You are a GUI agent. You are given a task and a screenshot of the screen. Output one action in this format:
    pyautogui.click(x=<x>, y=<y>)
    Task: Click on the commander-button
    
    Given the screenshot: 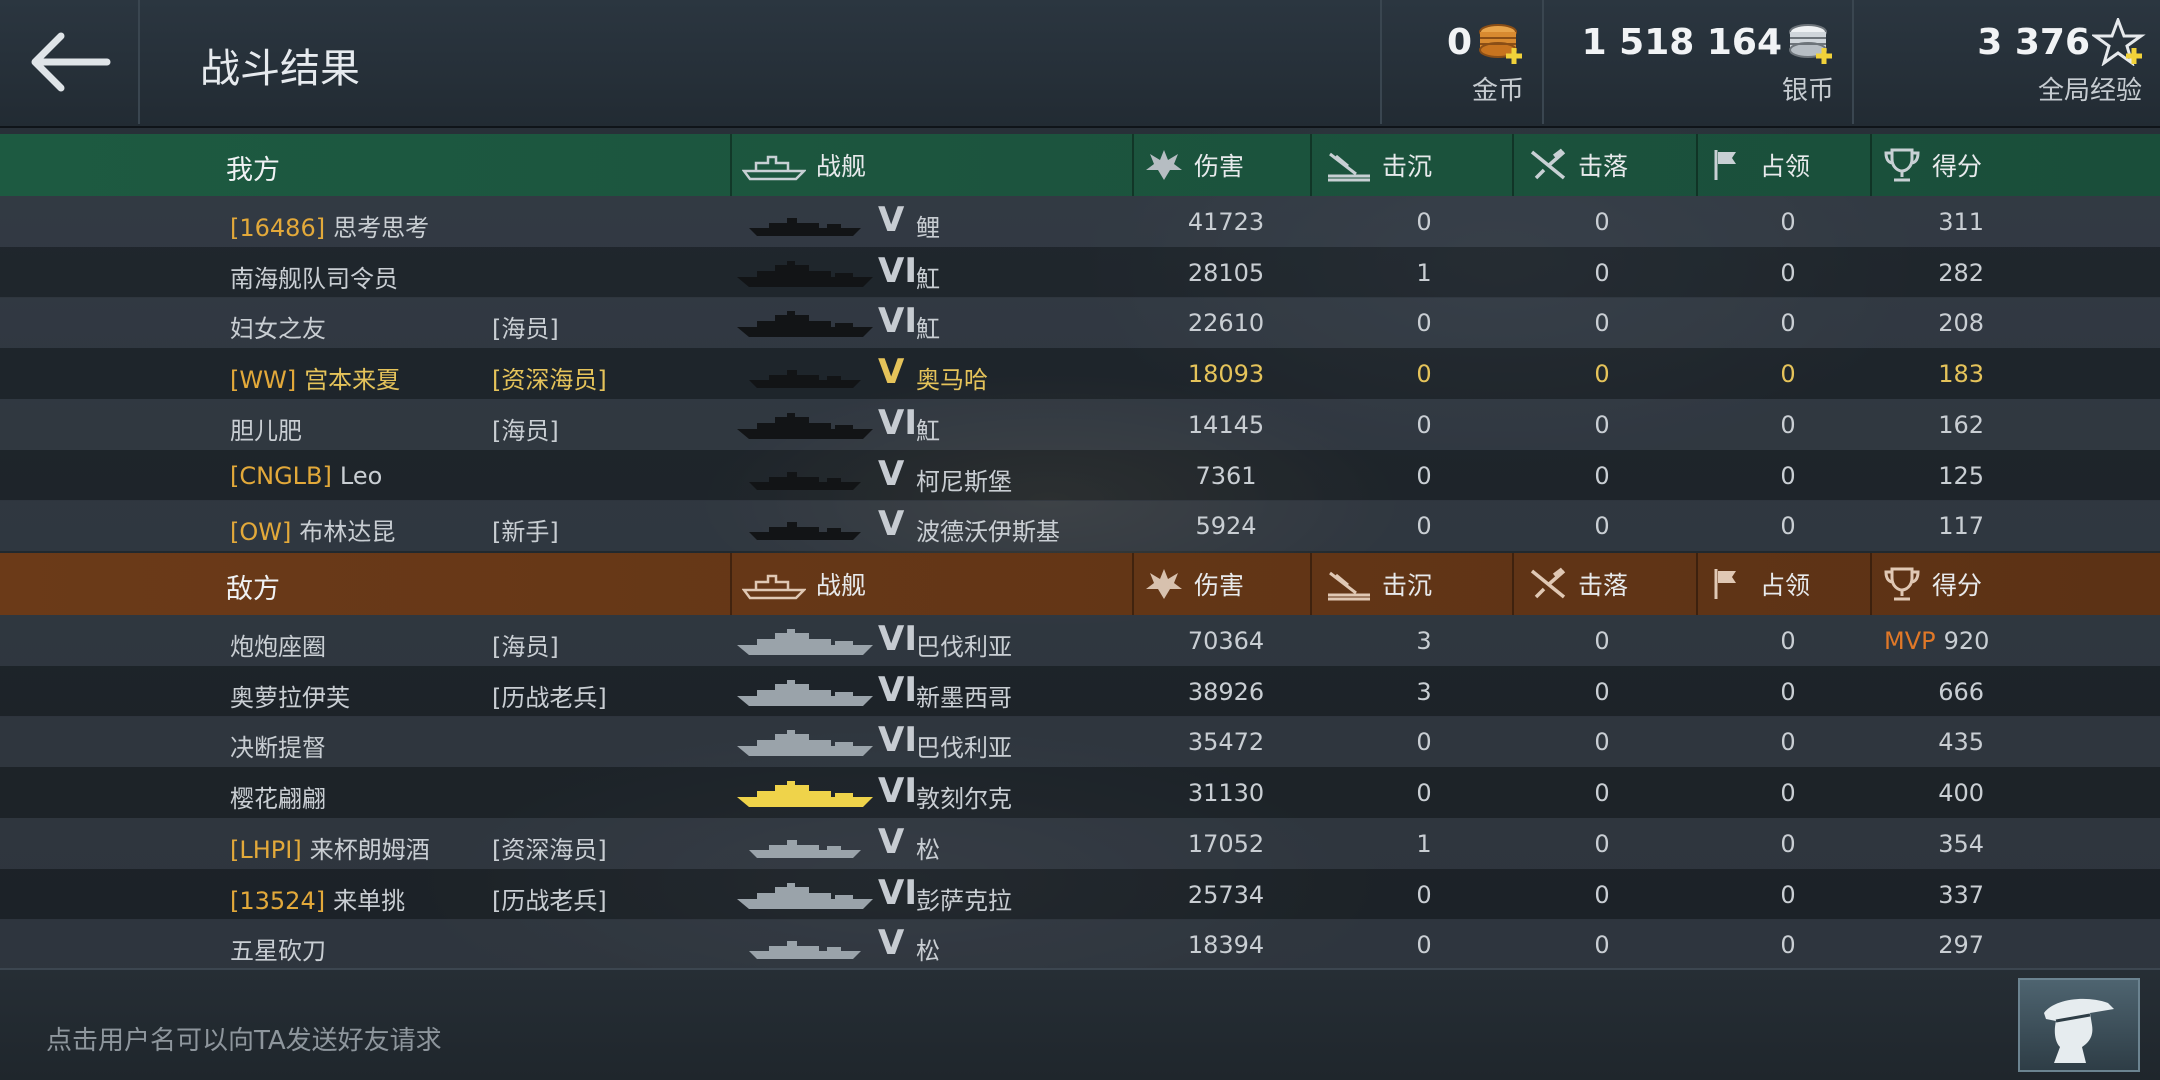 What is the action you would take?
    pyautogui.click(x=2079, y=1025)
    